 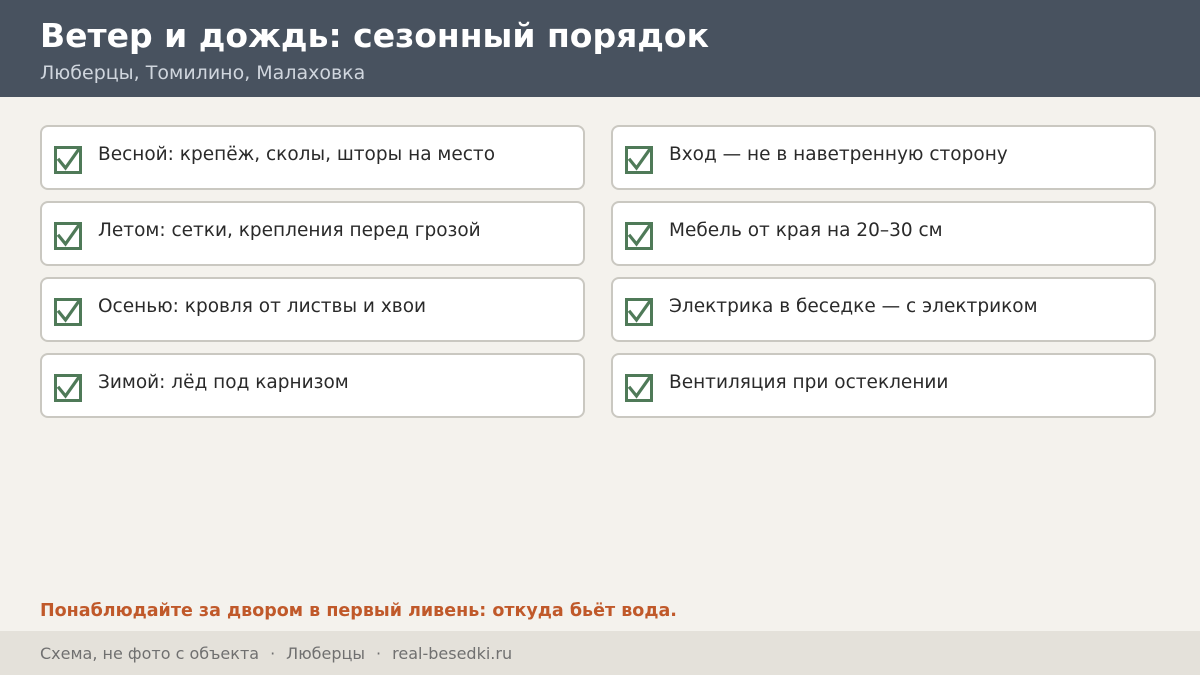 I want to click on page-subtitle: Люберцы, Томилино, Малаховка, so click(x=203, y=73).